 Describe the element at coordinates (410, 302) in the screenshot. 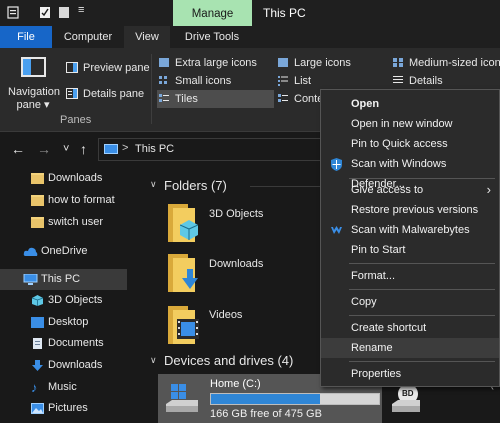

I see `menu-item-copy: Copy` at that location.